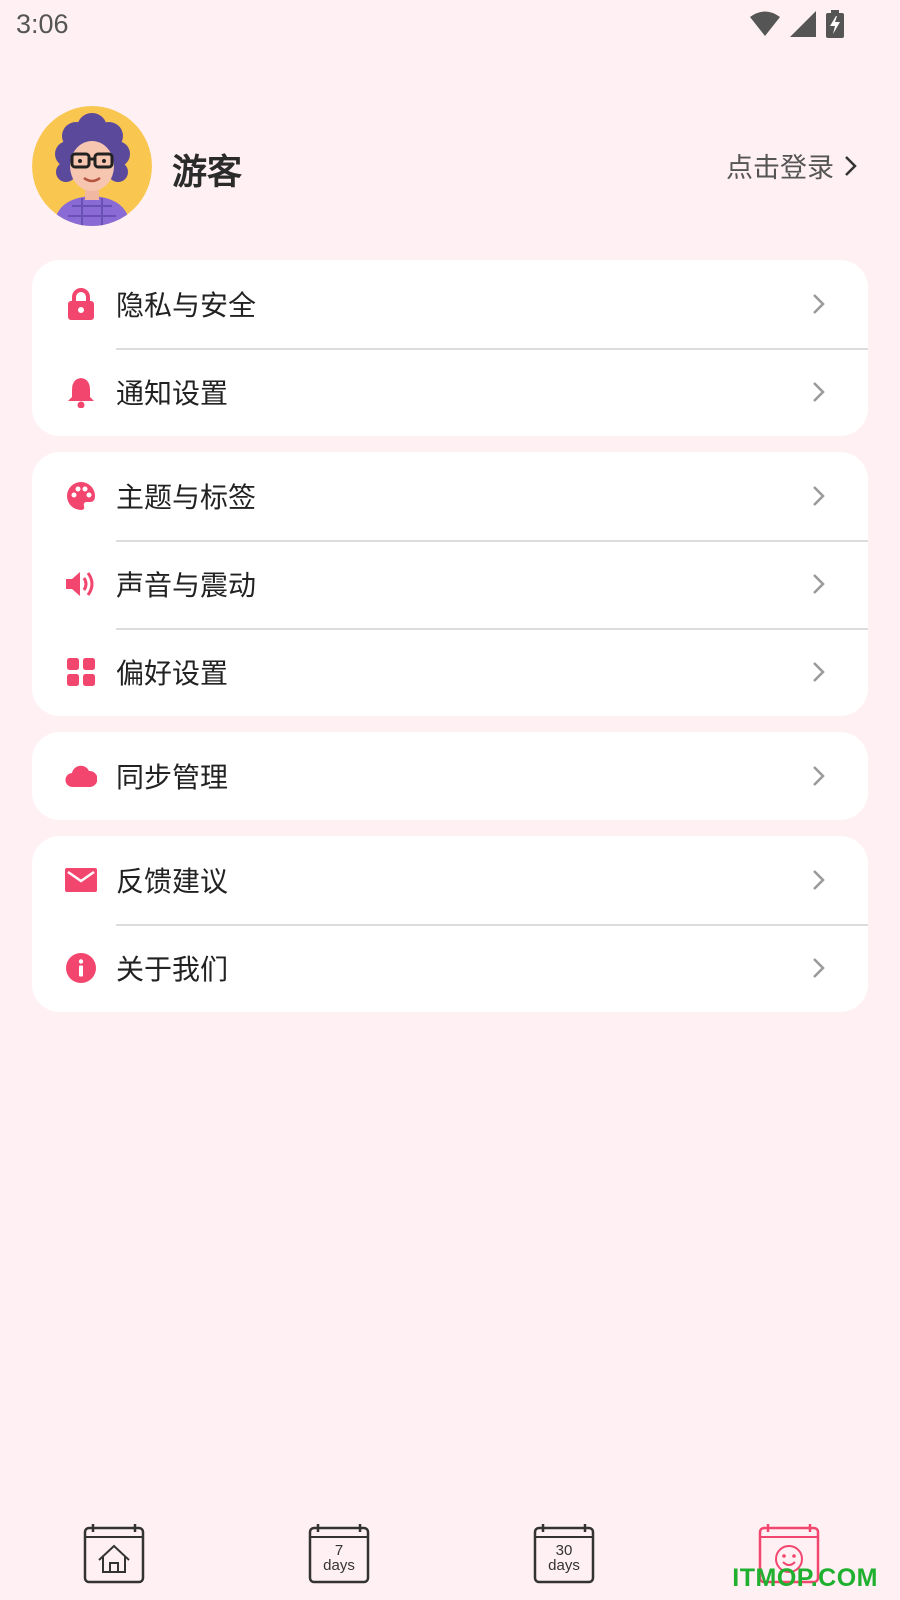 The image size is (900, 1600). What do you see at coordinates (81, 392) in the screenshot?
I see `bell-icon` at bounding box center [81, 392].